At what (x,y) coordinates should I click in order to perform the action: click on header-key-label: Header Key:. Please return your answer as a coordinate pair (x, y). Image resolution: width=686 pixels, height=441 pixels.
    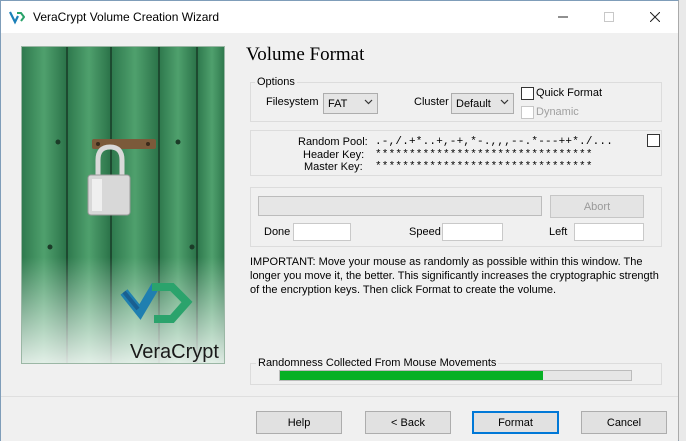
    Looking at the image, I should click on (334, 155).